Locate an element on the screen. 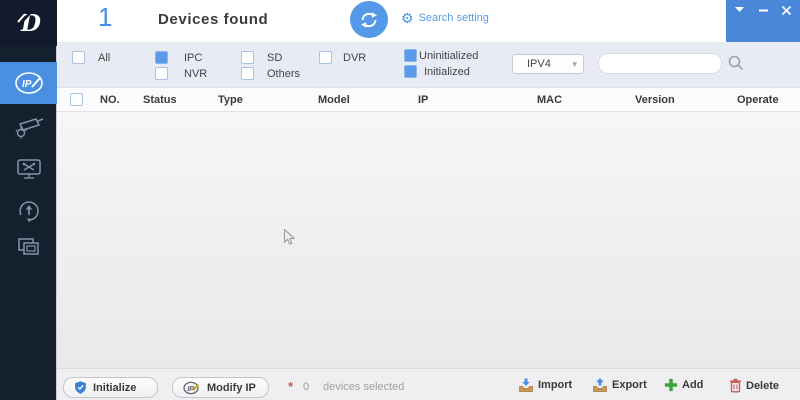  import-tray-icon is located at coordinates (526, 385).